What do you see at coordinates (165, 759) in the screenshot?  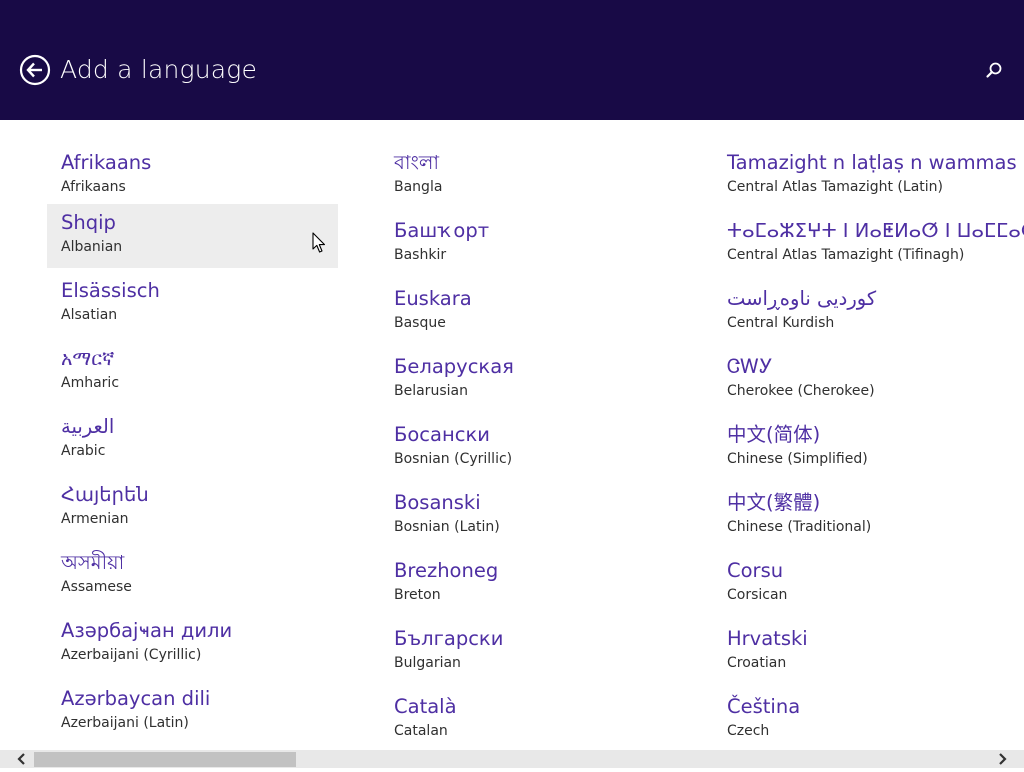 I see `scroll-thumb` at bounding box center [165, 759].